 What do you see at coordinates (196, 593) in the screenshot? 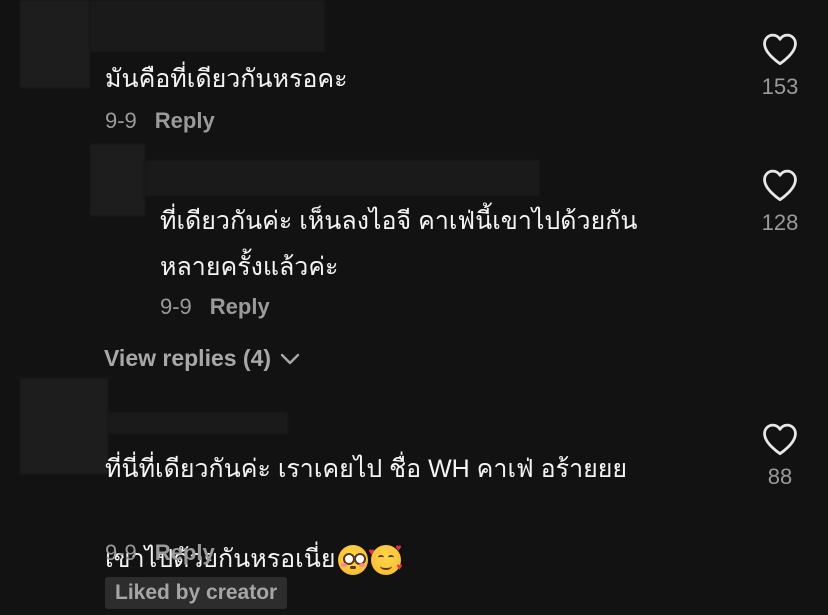
I see `liked-by-creator-badge: Liked by creator` at bounding box center [196, 593].